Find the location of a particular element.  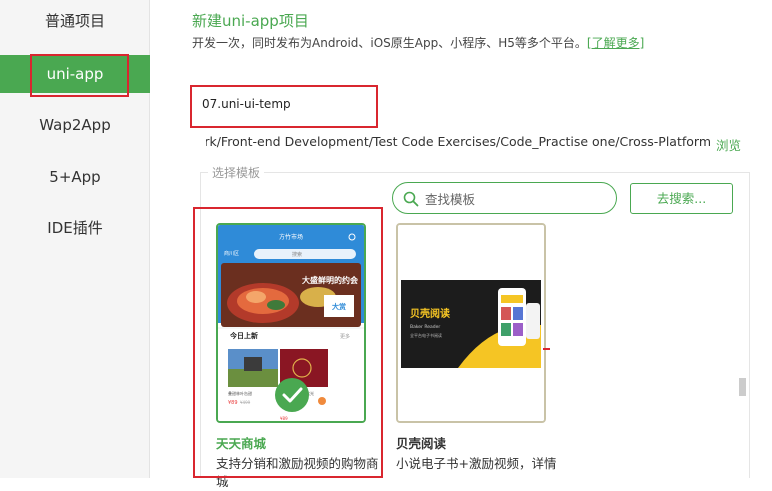

scrollbar-thumb is located at coordinates (742, 387).